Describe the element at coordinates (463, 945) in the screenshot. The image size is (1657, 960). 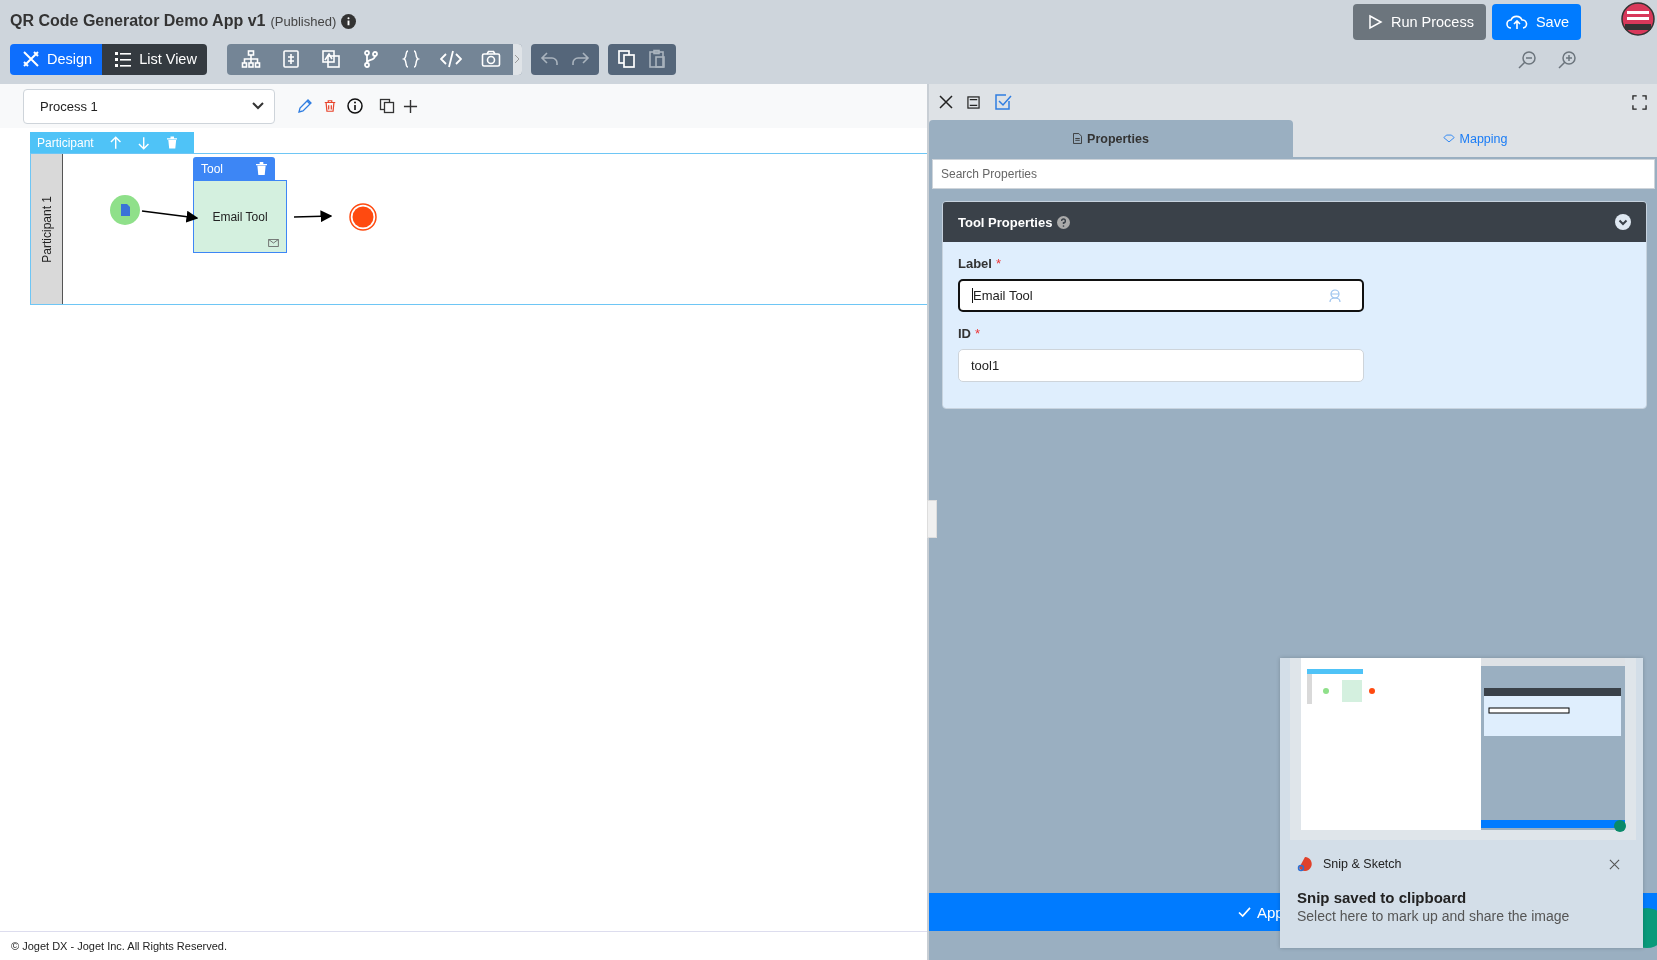
I see `footer-copyright: © Joget DX - Joget Inc. All Rights Reserved.` at that location.